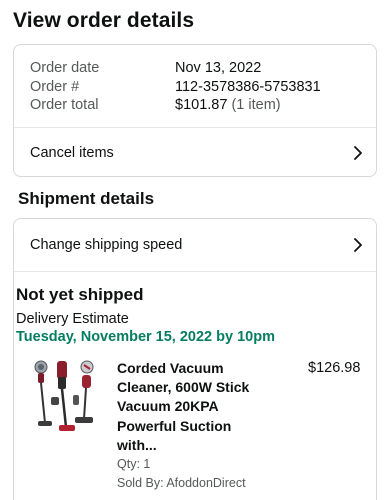  I want to click on order-date-label: Order date, so click(65, 68).